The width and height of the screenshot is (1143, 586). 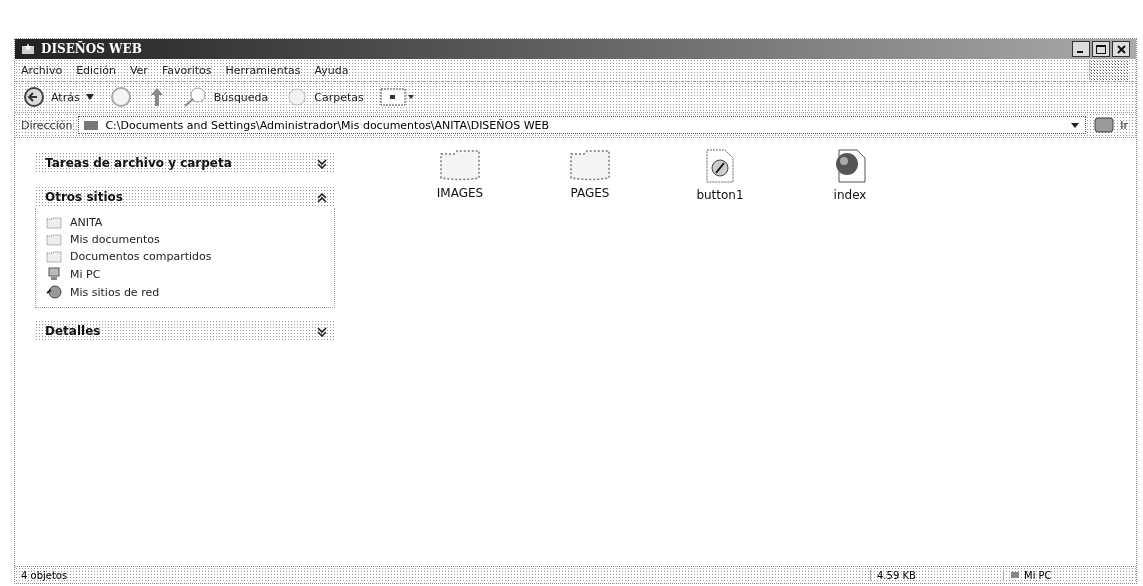 What do you see at coordinates (720, 166) in the screenshot?
I see `document-icon` at bounding box center [720, 166].